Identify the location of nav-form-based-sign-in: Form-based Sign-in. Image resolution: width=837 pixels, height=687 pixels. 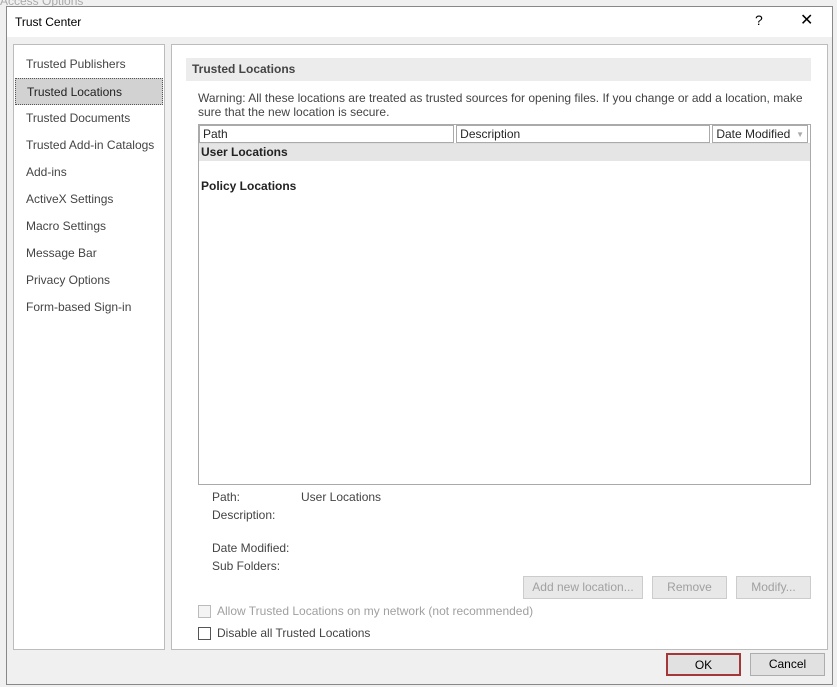
(89, 307).